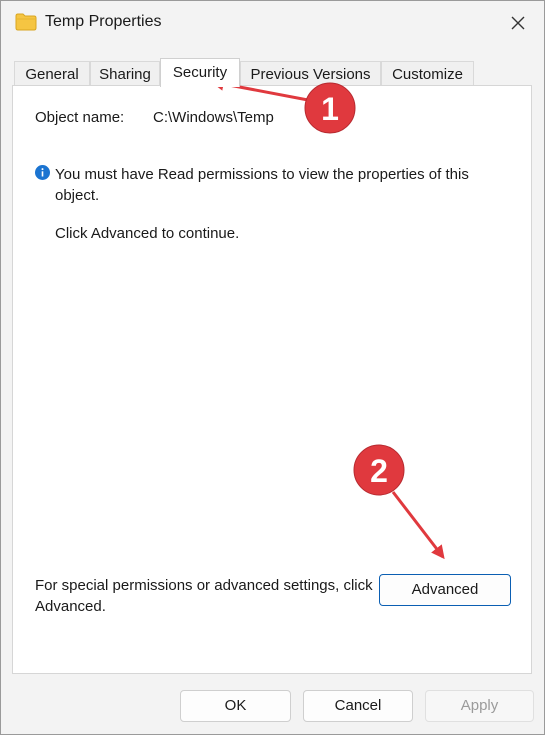  Describe the element at coordinates (213, 117) in the screenshot. I see `object-name-value: C:\Windows\Temp` at that location.